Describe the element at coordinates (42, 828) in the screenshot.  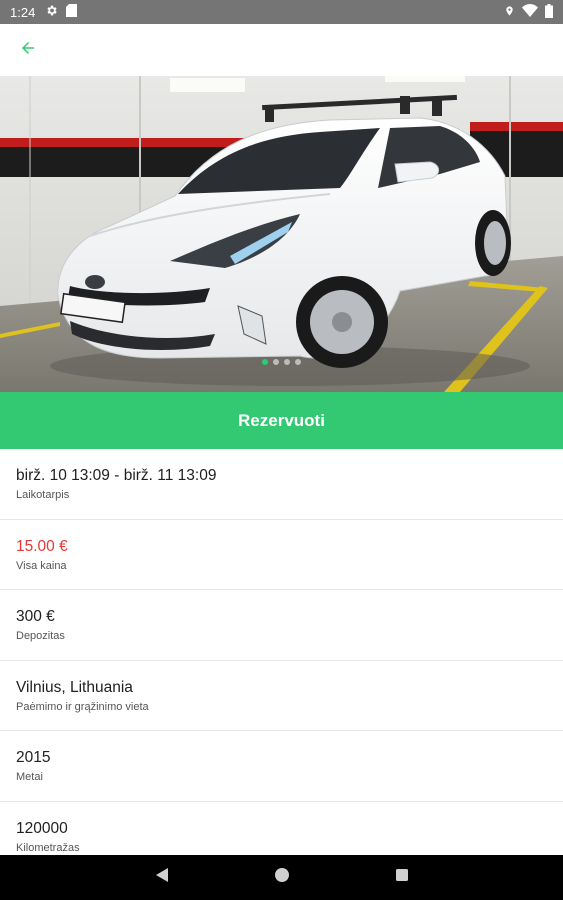
I see `mileage-value: 120000` at that location.